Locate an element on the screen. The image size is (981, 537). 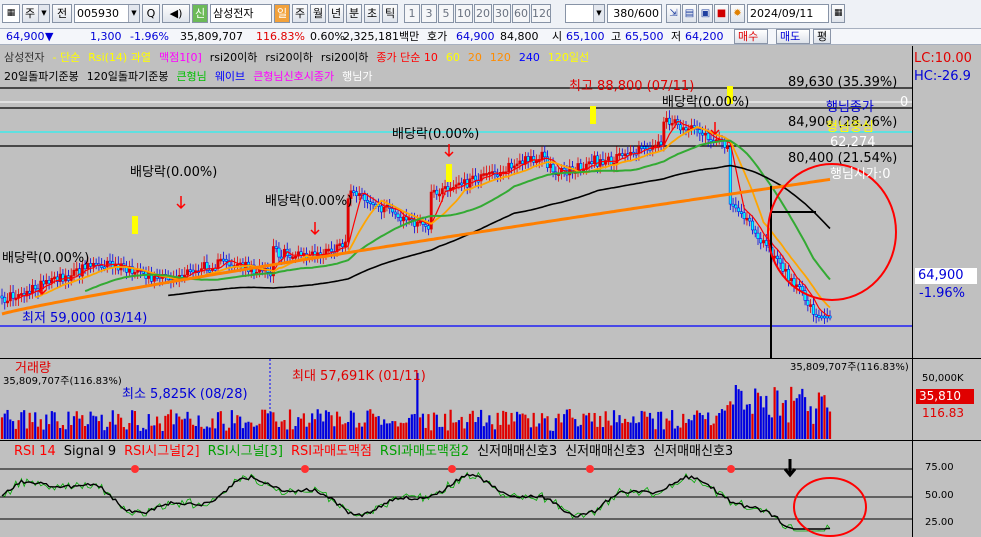
chevron-down-icon: ▼ is located at coordinates (43, 13).